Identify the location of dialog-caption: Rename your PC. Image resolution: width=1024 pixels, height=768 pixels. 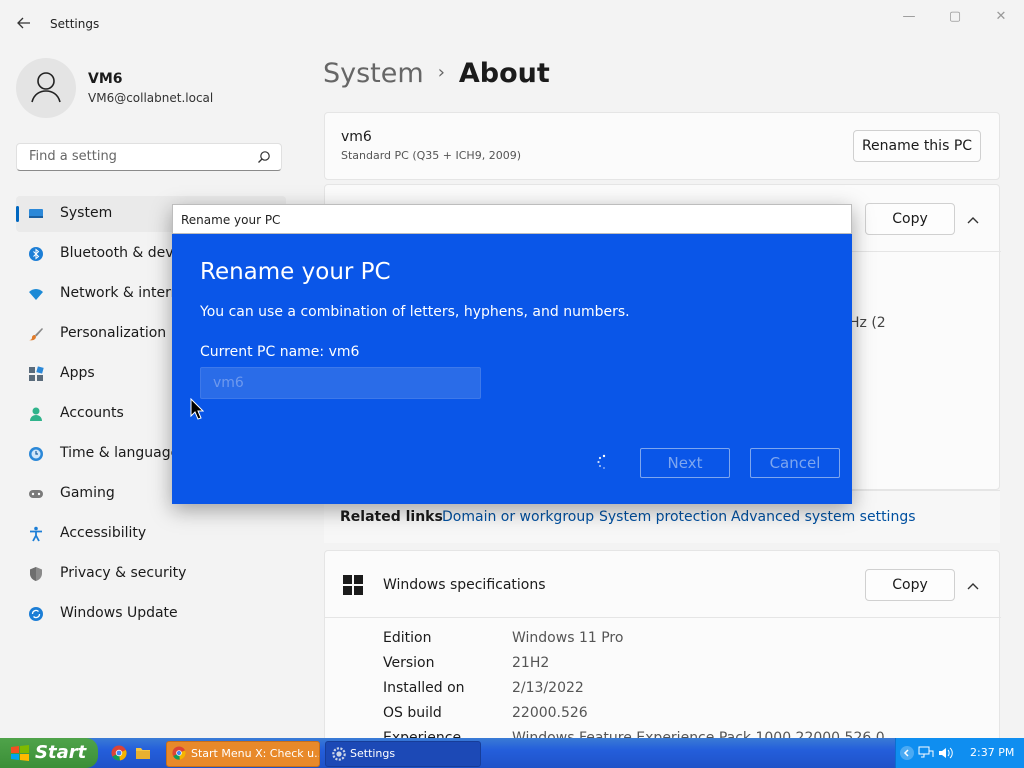
(231, 220).